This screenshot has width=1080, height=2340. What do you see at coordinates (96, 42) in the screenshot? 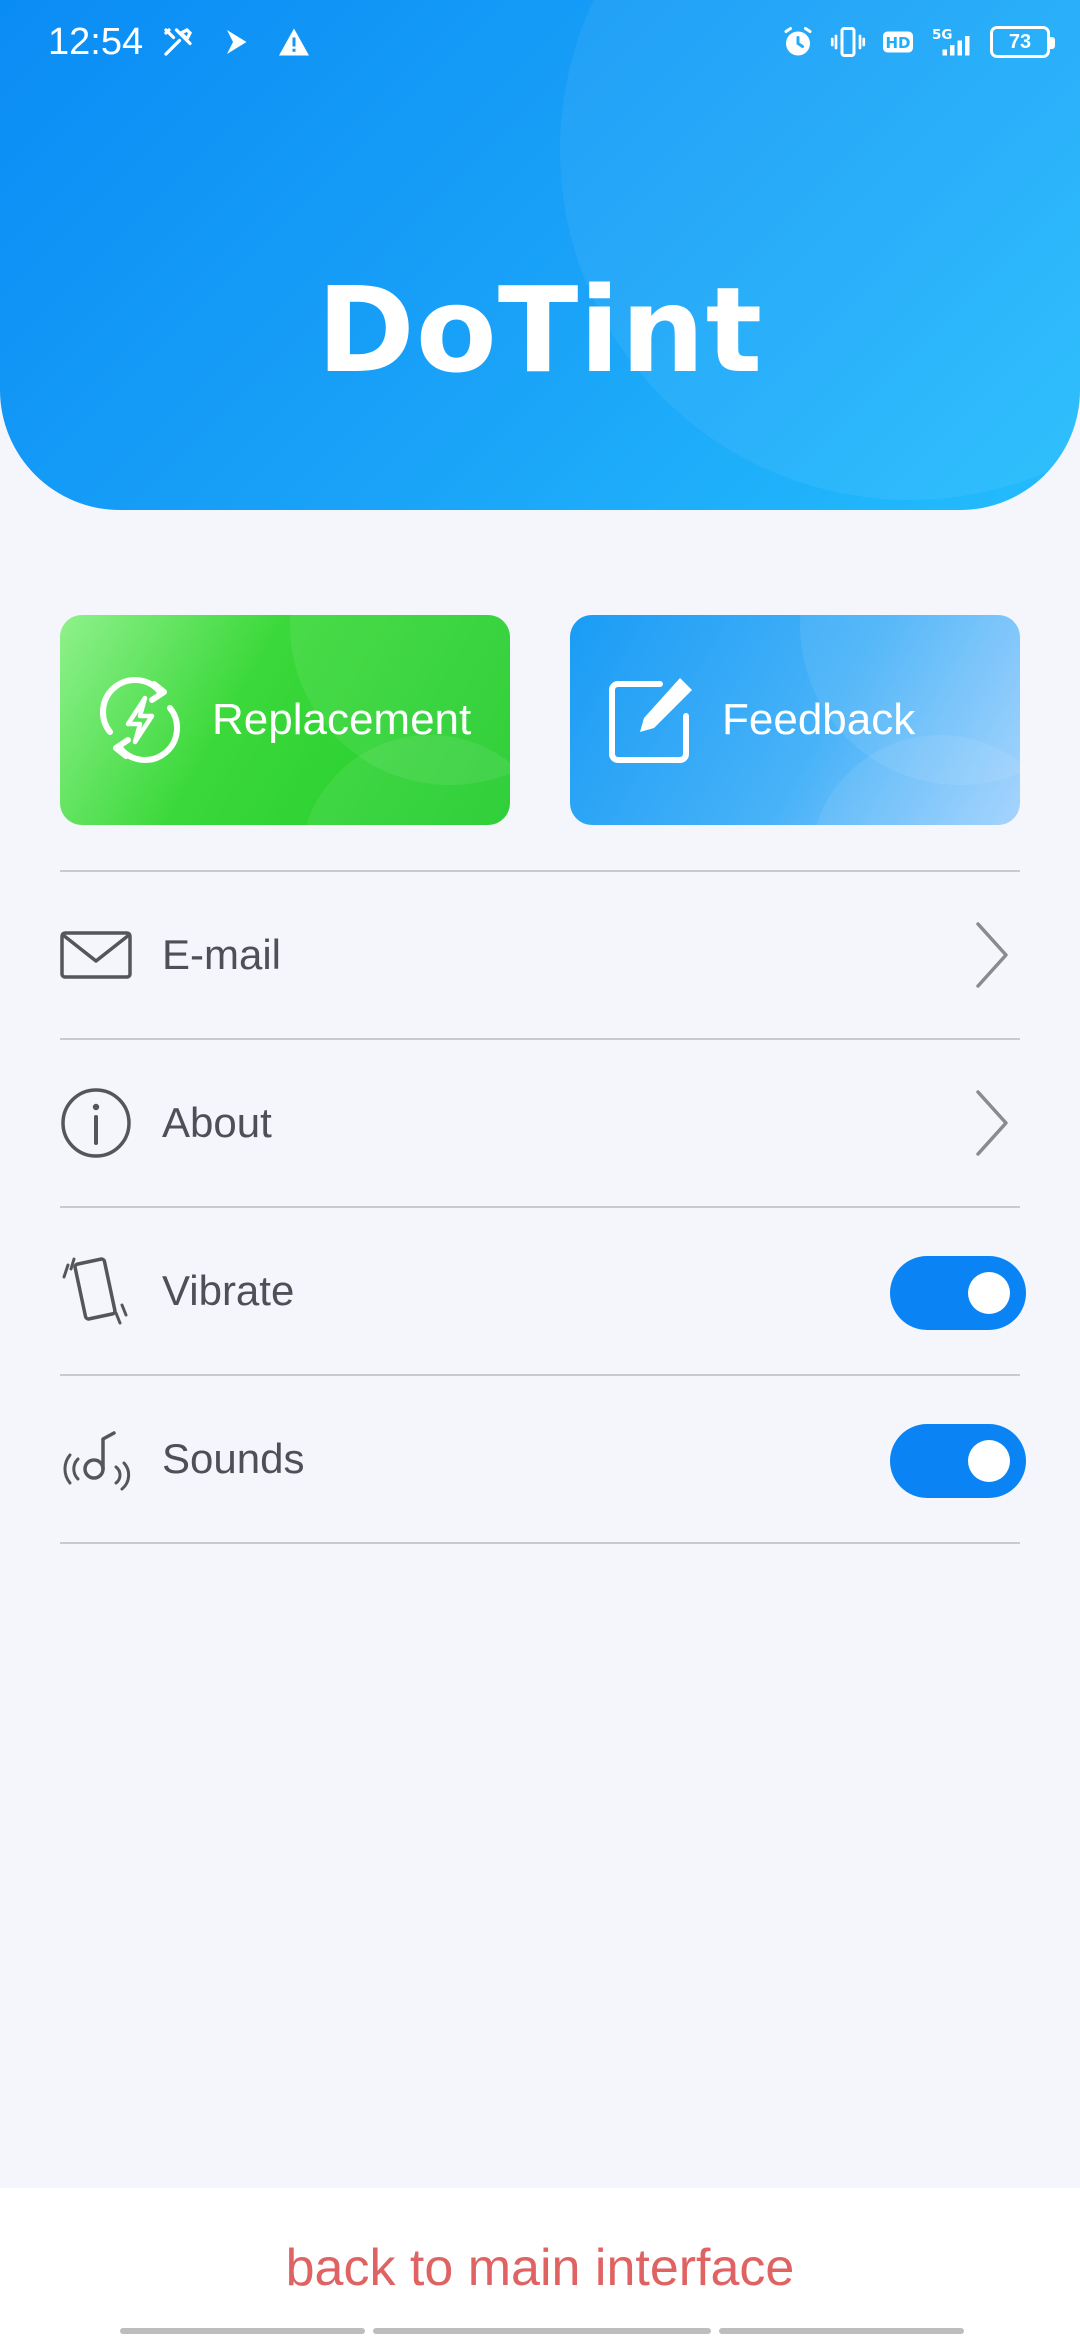
I see `status-time: 12:54` at bounding box center [96, 42].